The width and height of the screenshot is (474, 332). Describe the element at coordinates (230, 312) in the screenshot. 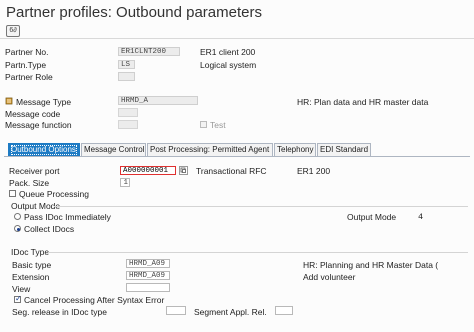

I see `segment-appl-rel-label: Segment Appl. Rel.` at that location.